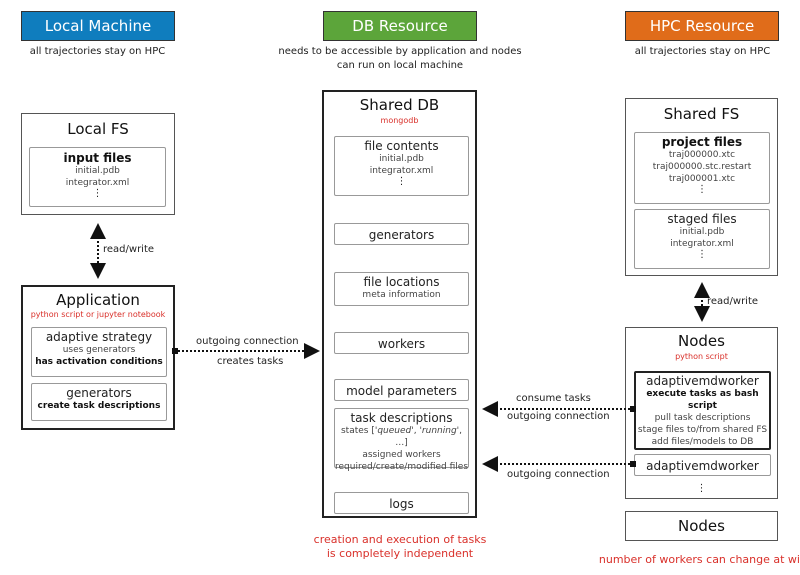  What do you see at coordinates (558, 416) in the screenshot?
I see `worker1-label-2: outgoing connection` at bounding box center [558, 416].